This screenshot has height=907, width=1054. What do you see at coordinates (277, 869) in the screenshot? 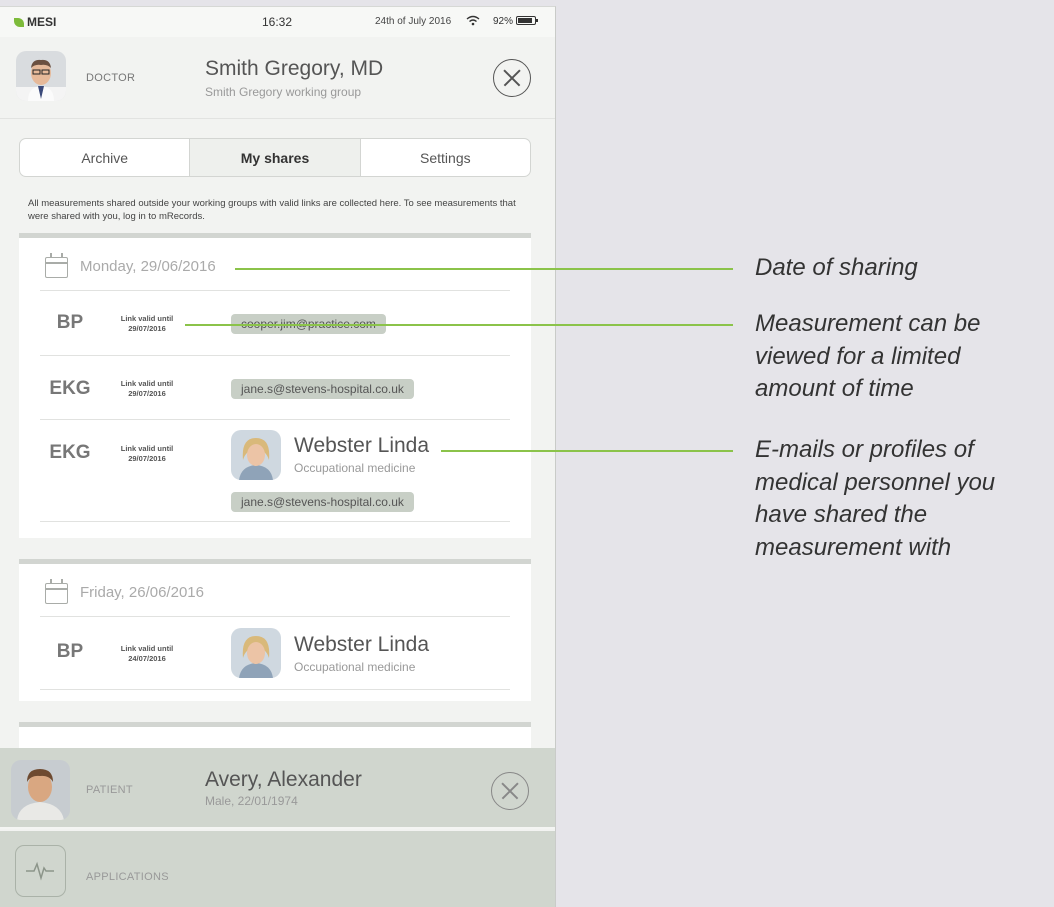
I see `applications-bar: APPLICATIONS` at bounding box center [277, 869].